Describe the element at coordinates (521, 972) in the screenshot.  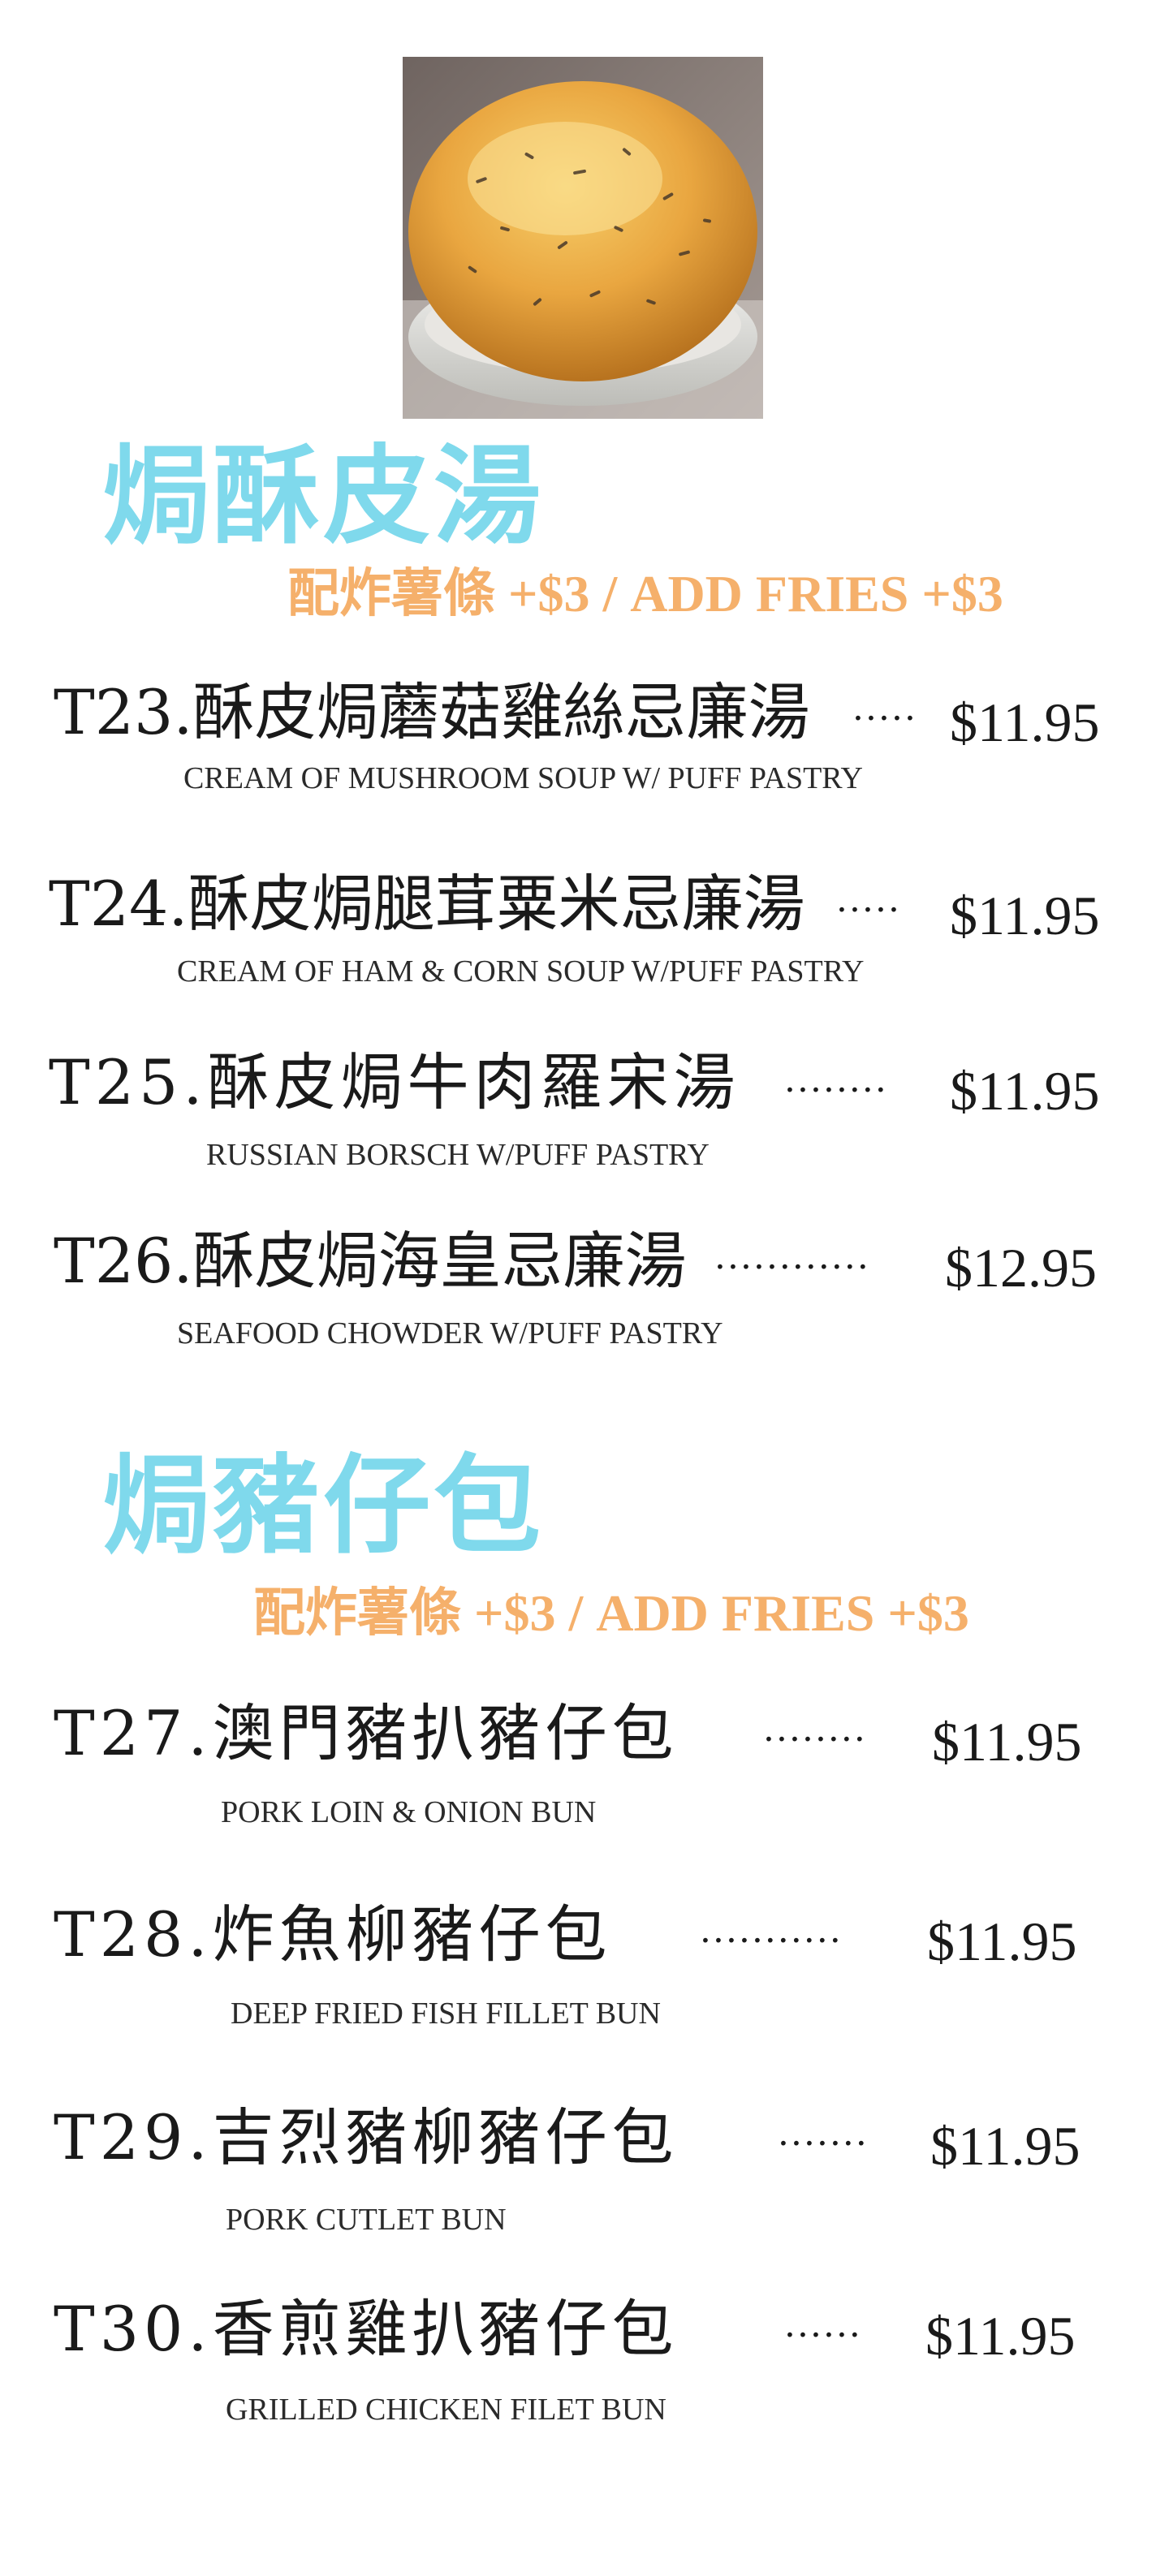
I see `item-english-name: CREAM OF HAM & CORN SOUP W/PUFF PASTRY` at that location.